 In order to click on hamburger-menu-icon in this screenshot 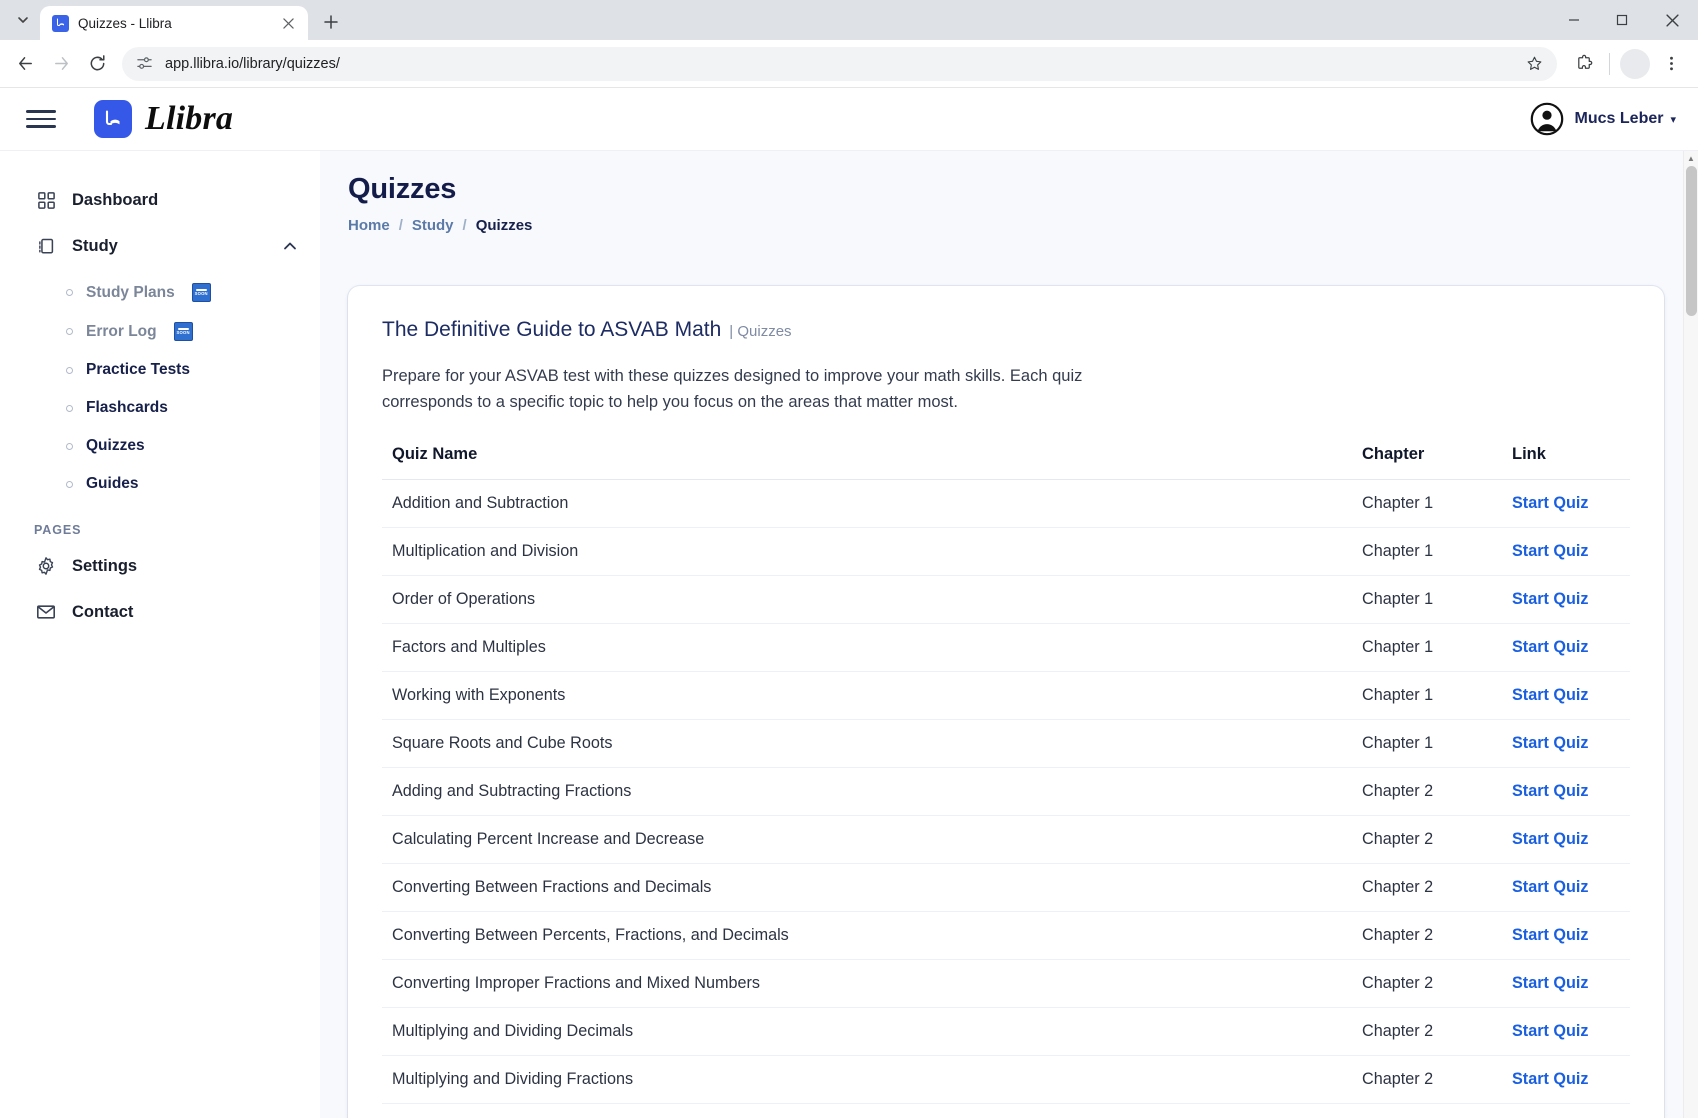, I will do `click(41, 119)`.